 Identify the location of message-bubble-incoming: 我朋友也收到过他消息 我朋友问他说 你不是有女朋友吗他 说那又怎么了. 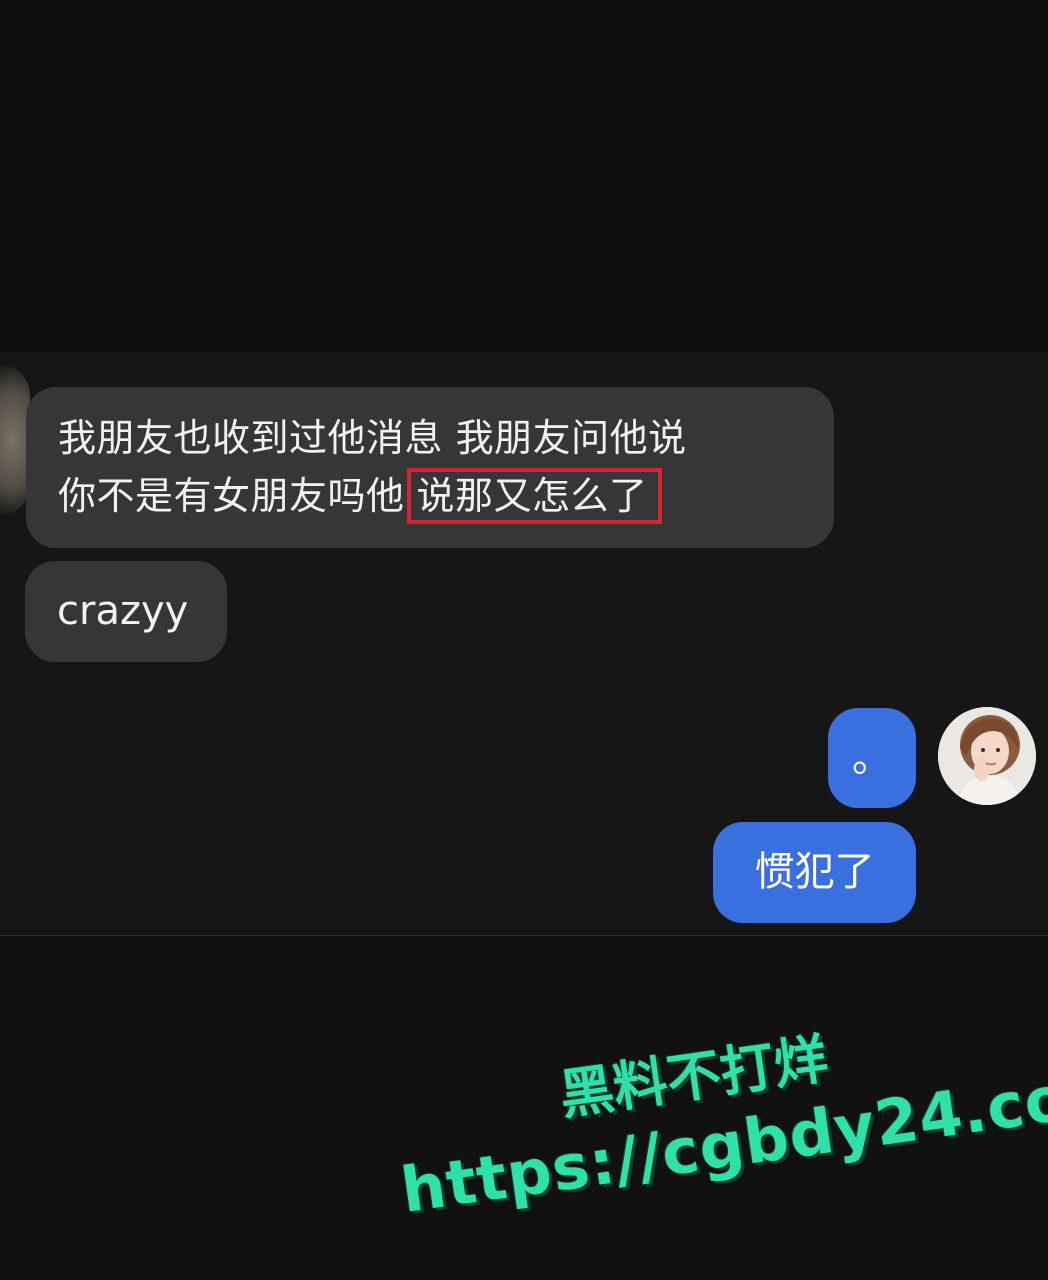
(430, 467).